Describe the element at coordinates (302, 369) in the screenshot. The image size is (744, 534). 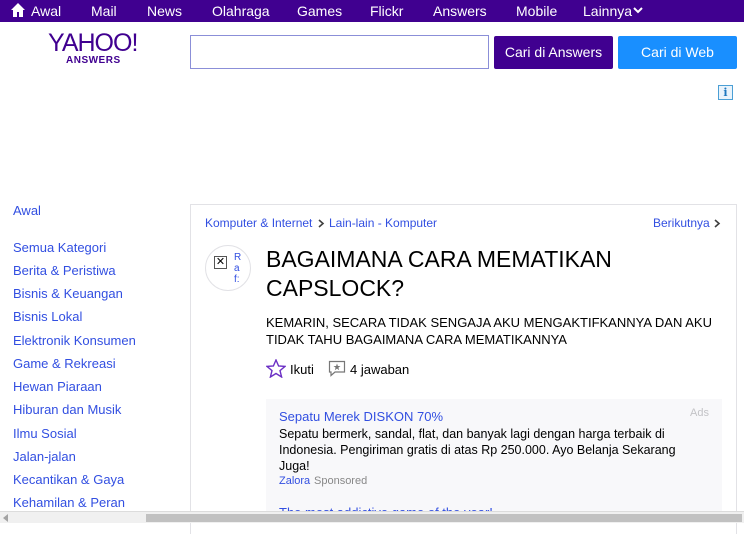
I see `follow-label: Ikuti` at that location.